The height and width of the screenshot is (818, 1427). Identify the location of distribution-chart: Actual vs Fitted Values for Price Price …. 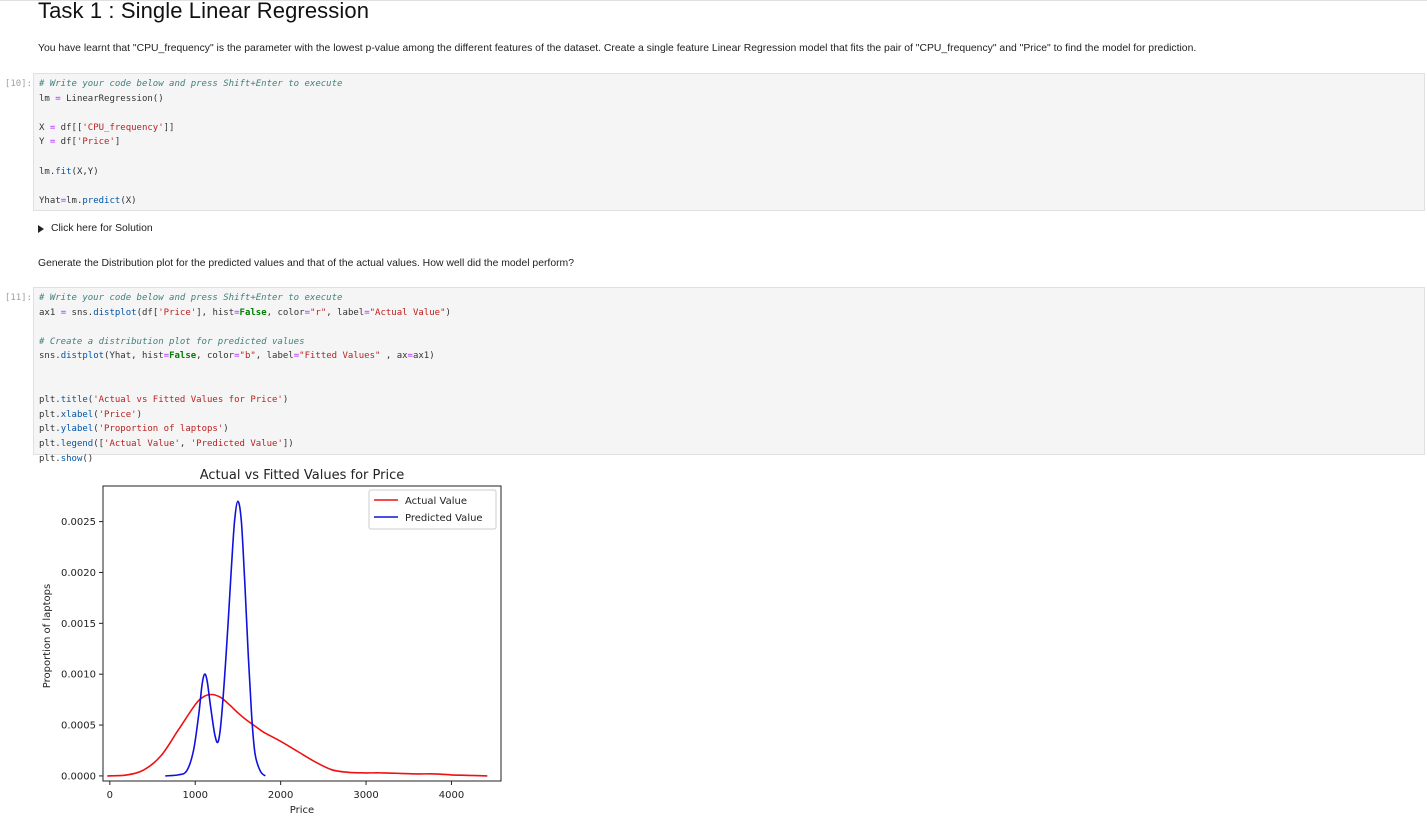
(272, 642).